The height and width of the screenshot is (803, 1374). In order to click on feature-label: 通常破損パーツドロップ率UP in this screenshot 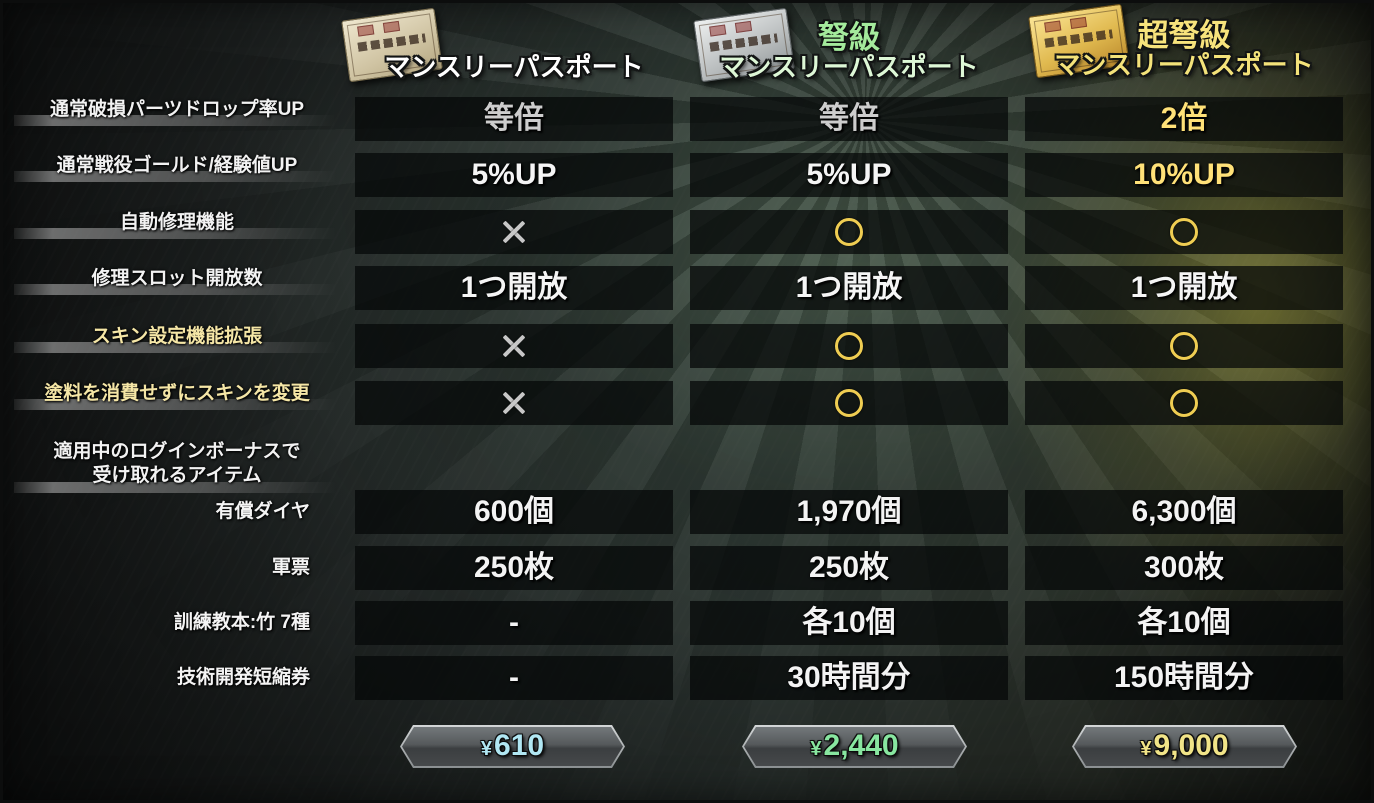, I will do `click(177, 113)`.